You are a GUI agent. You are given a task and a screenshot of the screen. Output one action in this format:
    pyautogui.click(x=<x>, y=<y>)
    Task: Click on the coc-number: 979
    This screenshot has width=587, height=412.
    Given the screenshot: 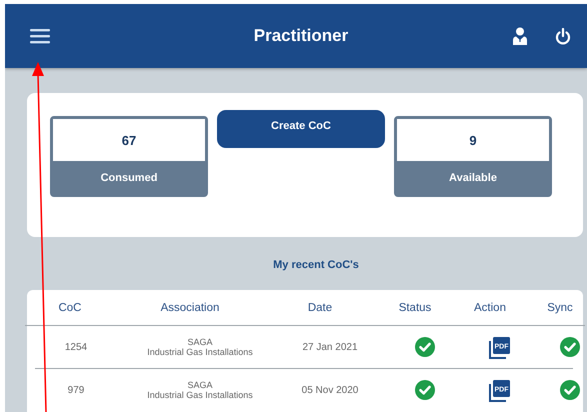 What is the action you would take?
    pyautogui.click(x=76, y=390)
    